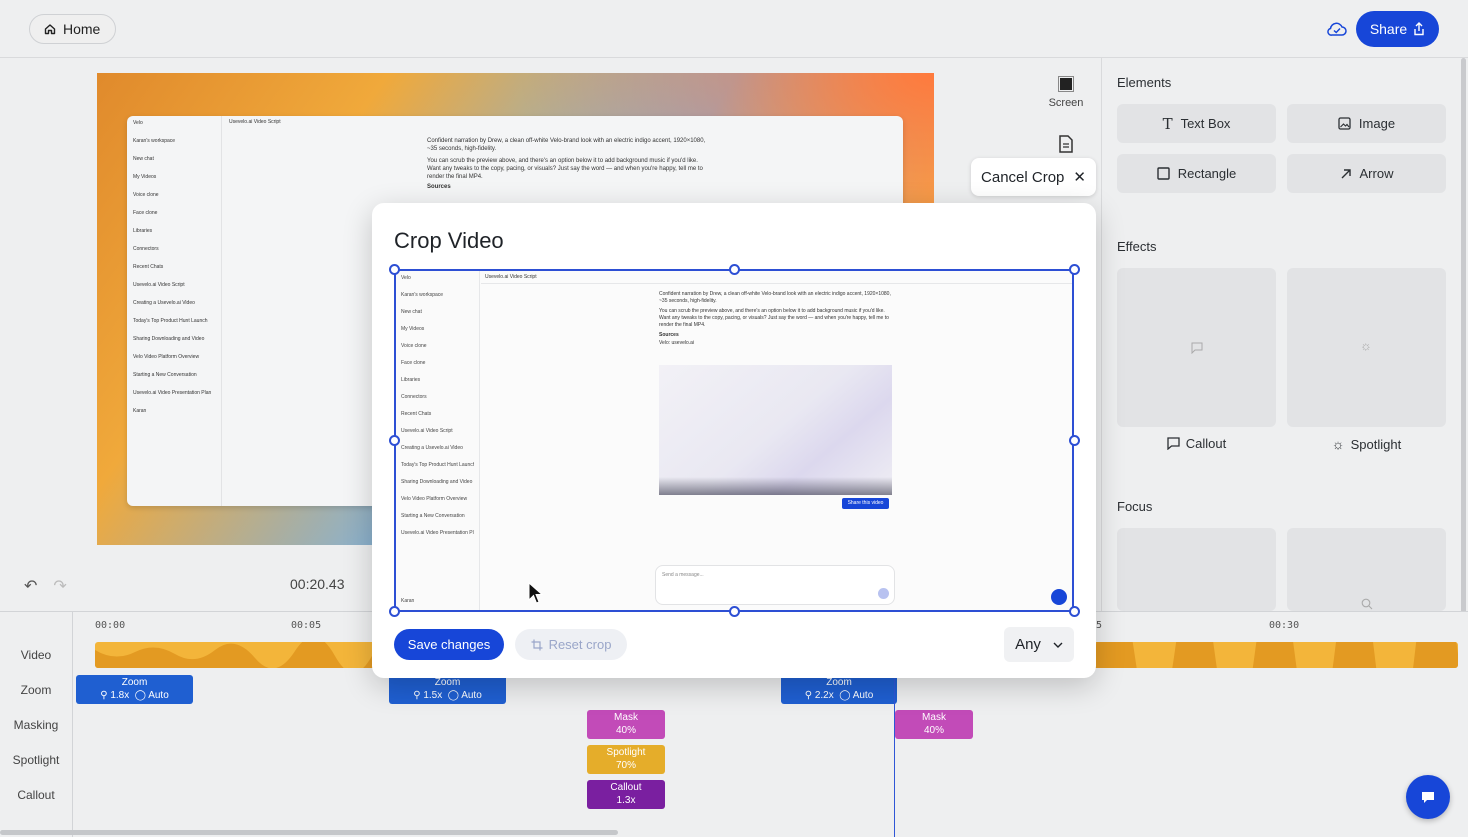 The width and height of the screenshot is (1468, 837). What do you see at coordinates (413, 363) in the screenshot?
I see `crop-preview-item: Face clone` at bounding box center [413, 363].